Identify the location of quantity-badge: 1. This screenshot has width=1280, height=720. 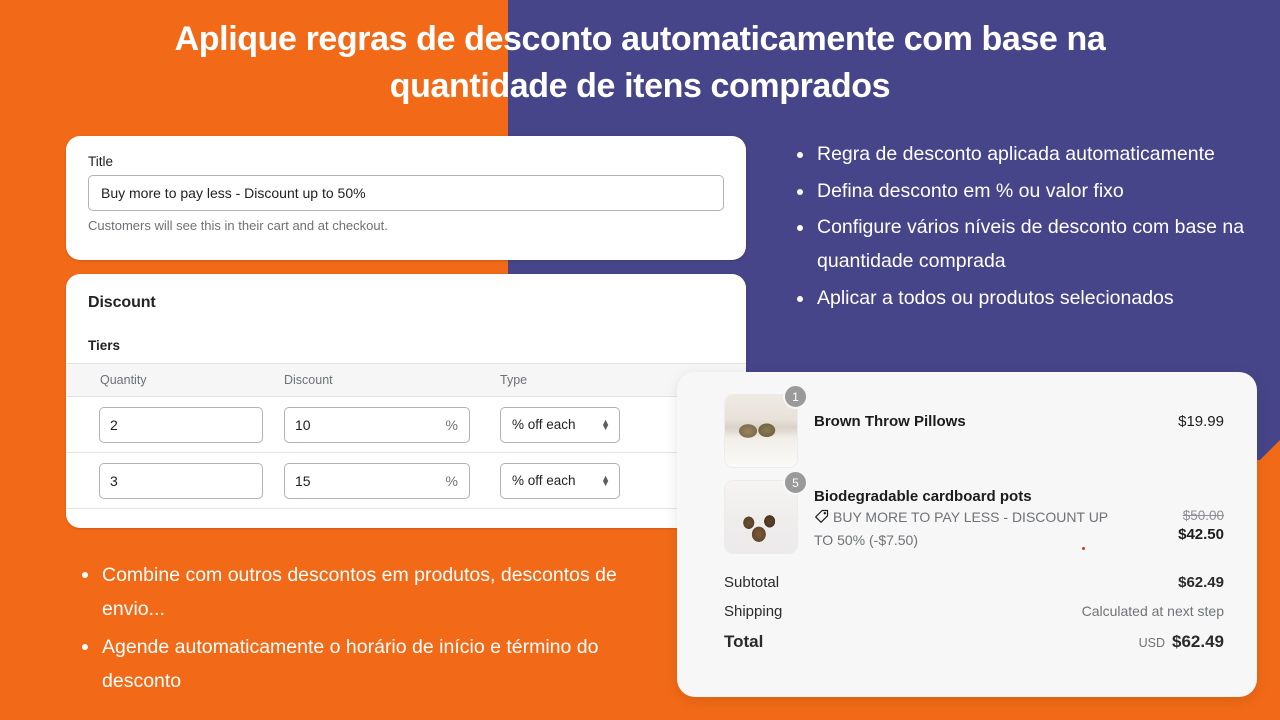
(795, 396).